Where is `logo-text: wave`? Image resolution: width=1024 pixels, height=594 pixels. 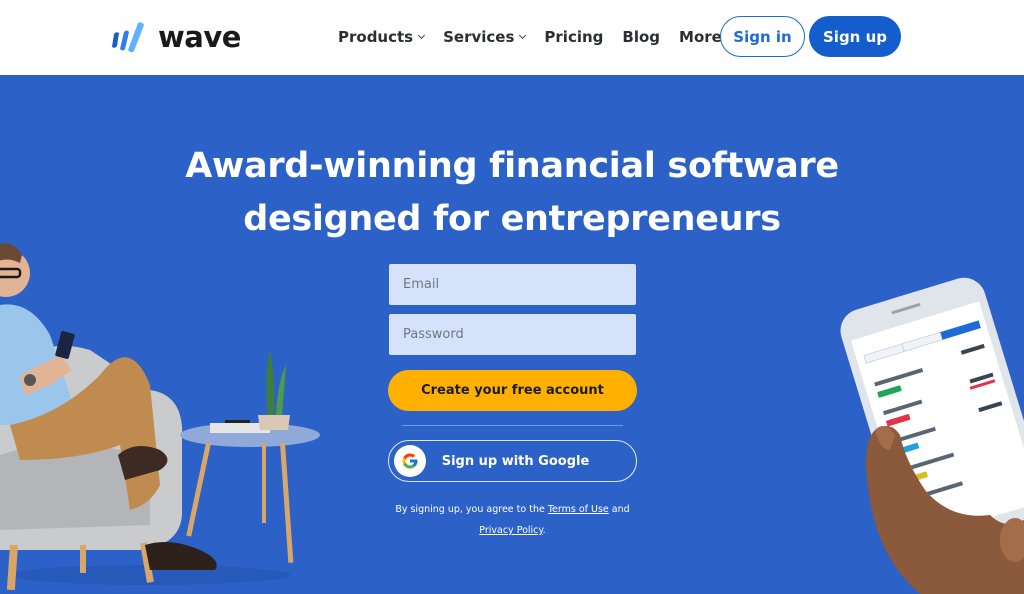 logo-text: wave is located at coordinates (199, 37).